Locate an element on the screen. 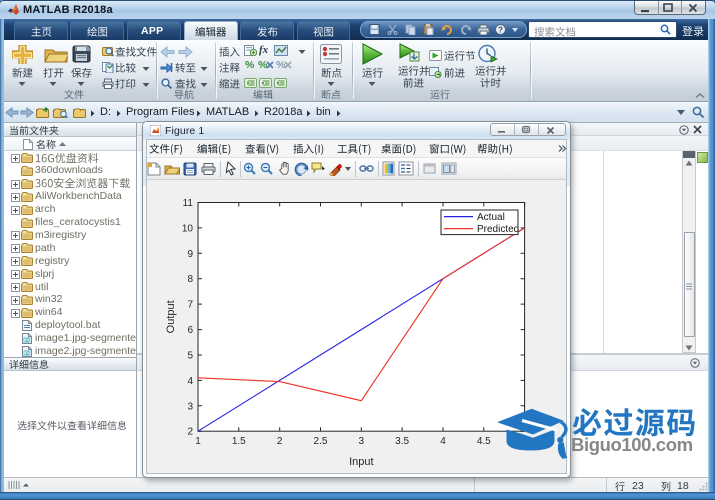  svg-text: Output is located at coordinates (171, 316).